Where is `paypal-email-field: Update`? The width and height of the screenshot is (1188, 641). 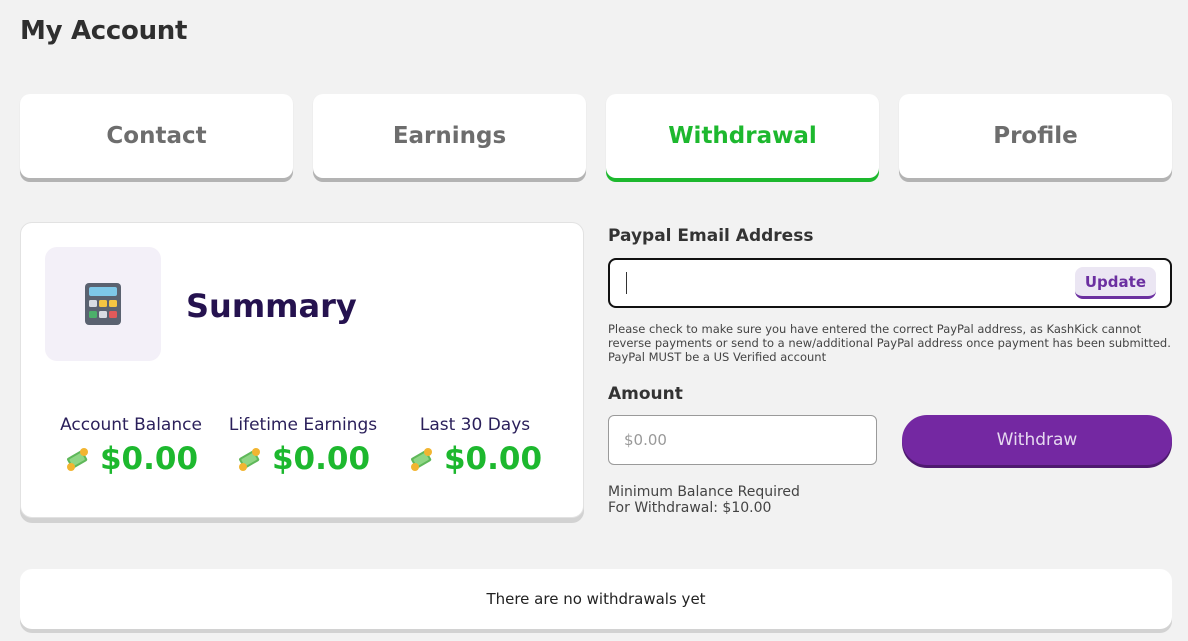 paypal-email-field: Update is located at coordinates (890, 283).